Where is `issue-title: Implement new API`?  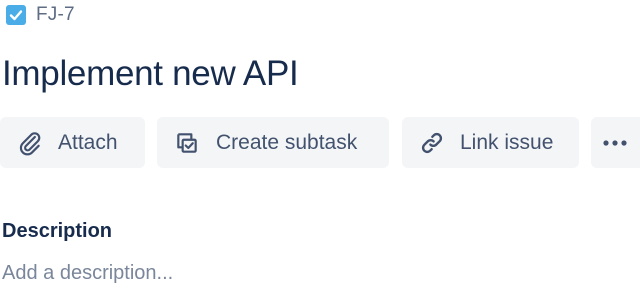
issue-title: Implement new API is located at coordinates (150, 74).